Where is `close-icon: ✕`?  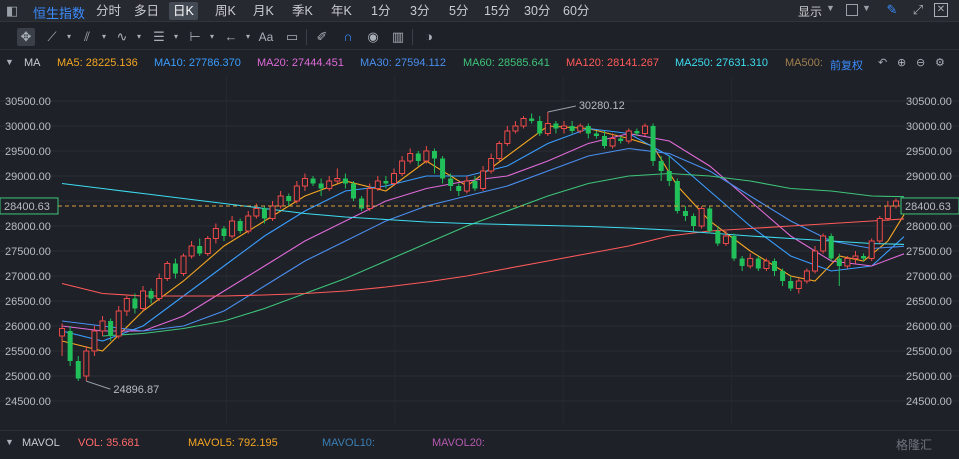
close-icon: ✕ is located at coordinates (941, 10).